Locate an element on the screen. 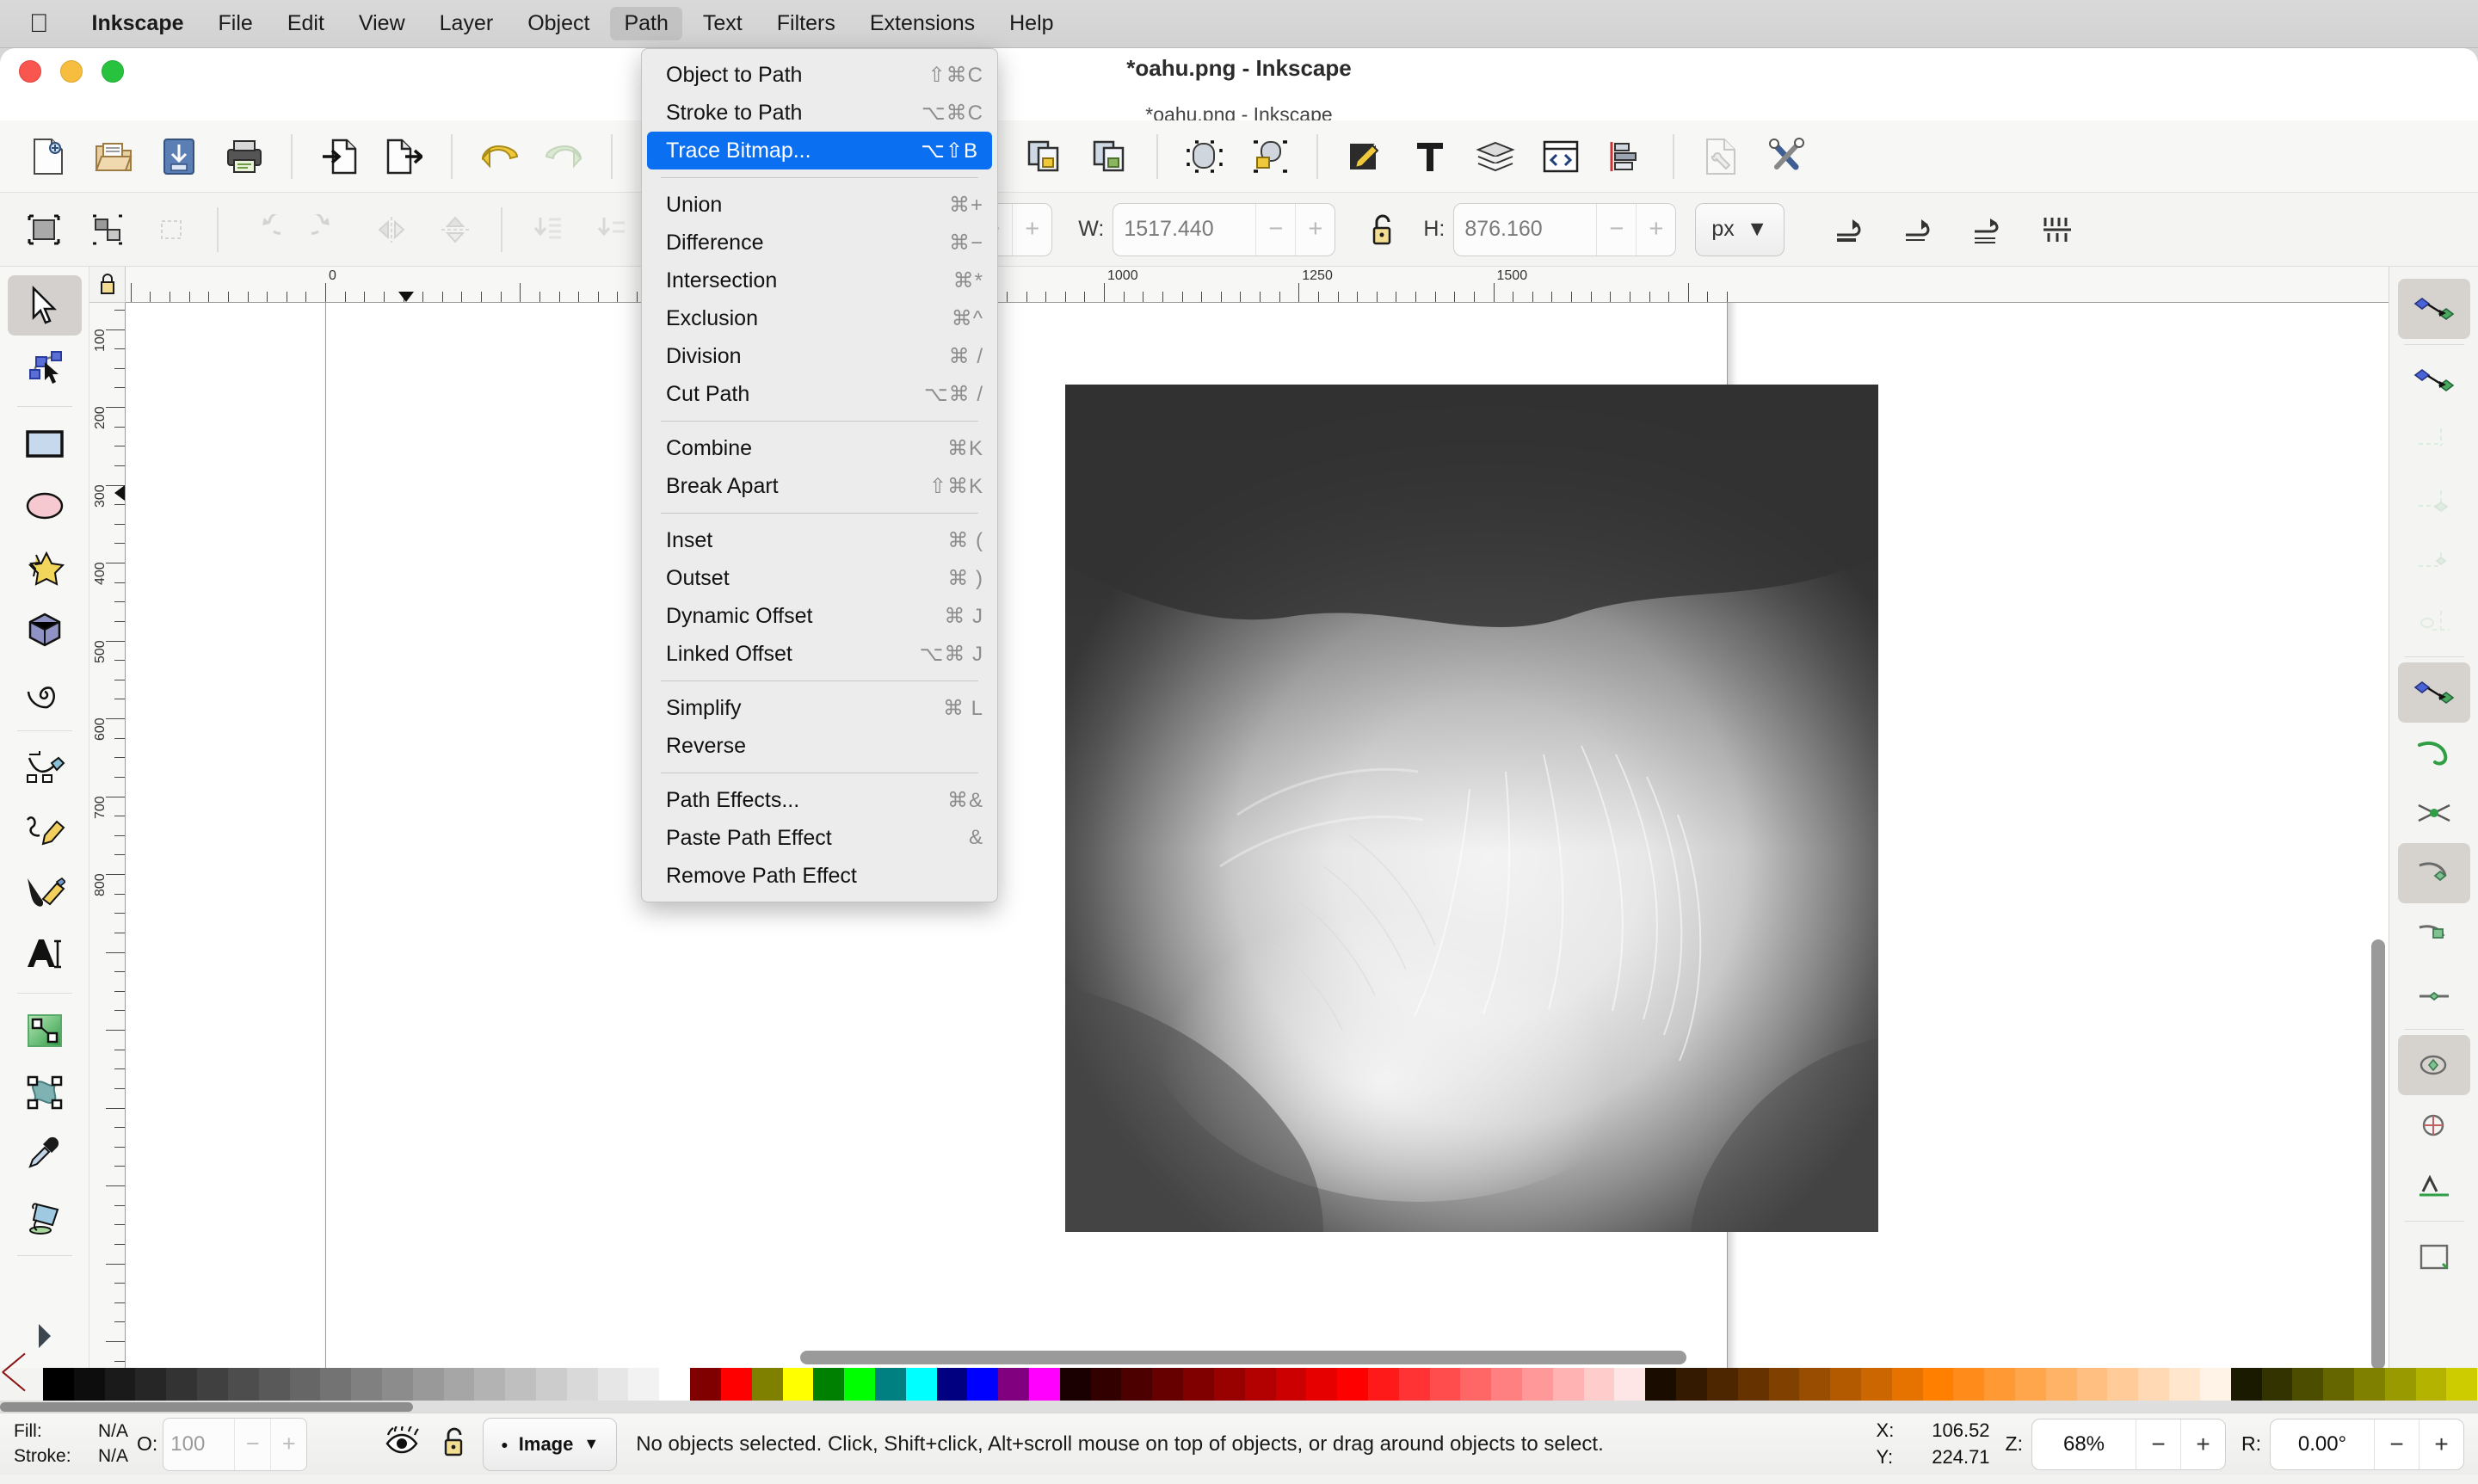 This screenshot has width=2478, height=1484. opacity-decrement-button: − is located at coordinates (252, 1444).